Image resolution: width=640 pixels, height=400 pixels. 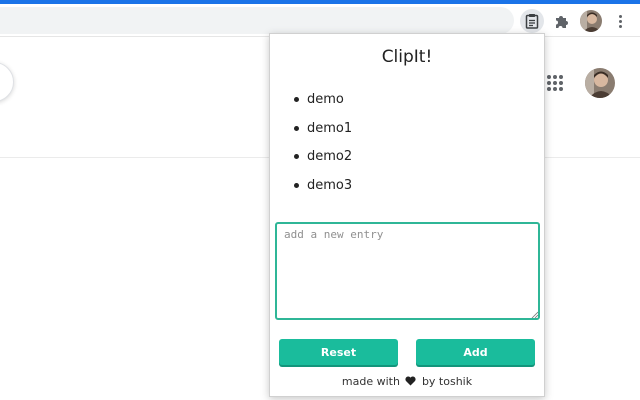 What do you see at coordinates (321, 162) in the screenshot?
I see `list-item: demo2` at bounding box center [321, 162].